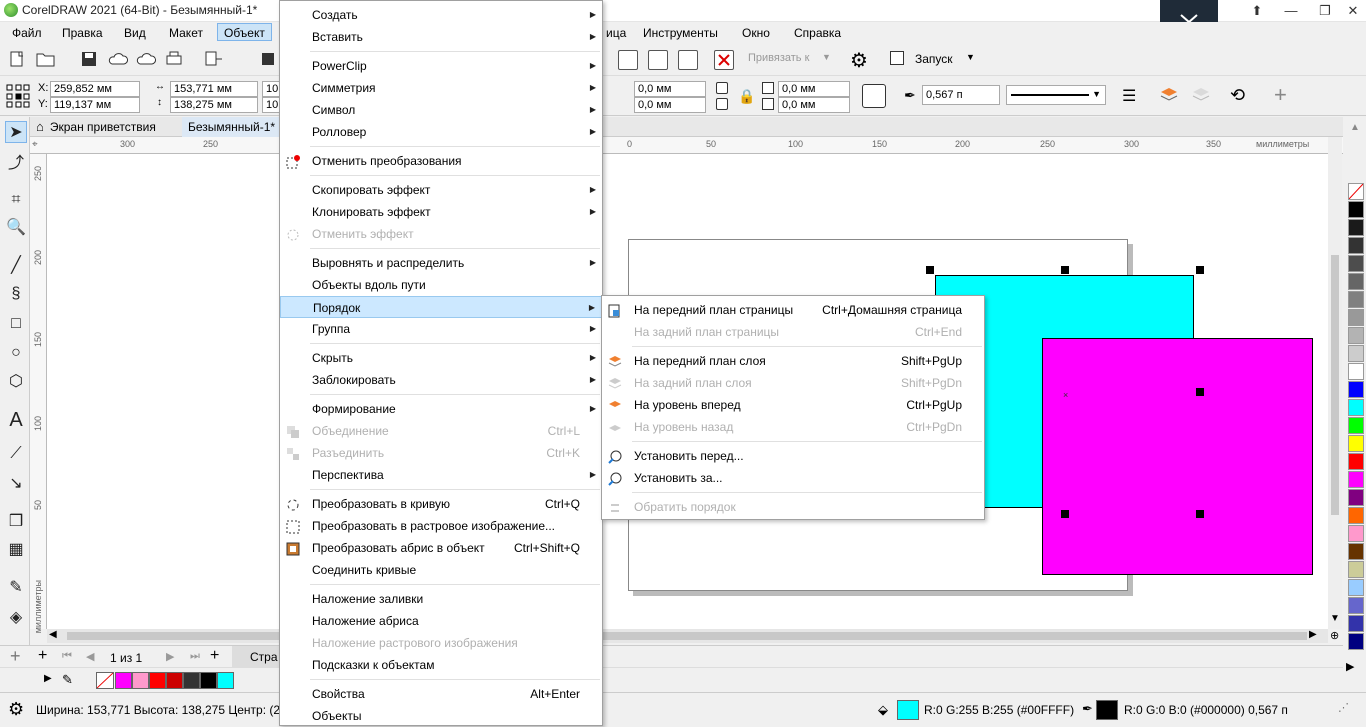 Image resolution: width=1366 pixels, height=727 pixels. What do you see at coordinates (214, 60) in the screenshot?
I see `import-icon` at bounding box center [214, 60].